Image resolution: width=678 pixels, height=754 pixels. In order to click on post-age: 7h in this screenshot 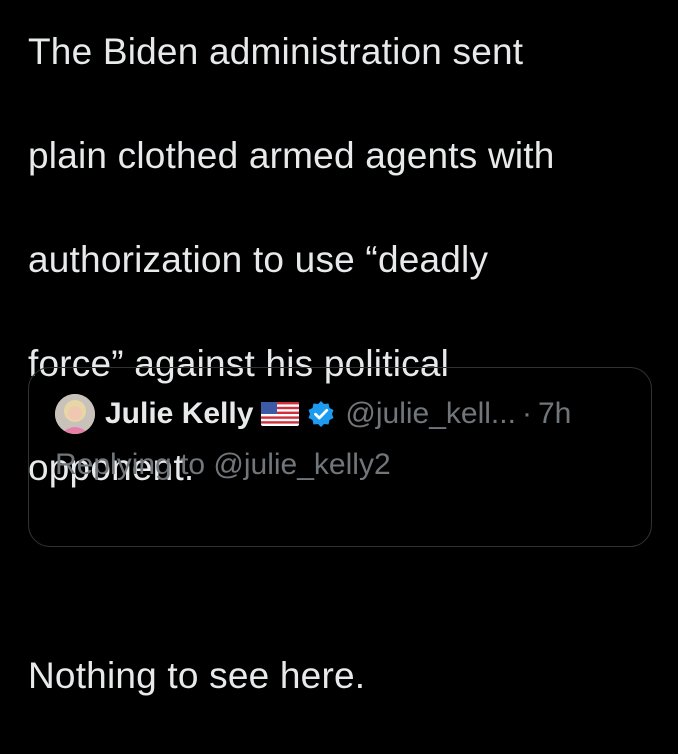, I will do `click(554, 414)`.